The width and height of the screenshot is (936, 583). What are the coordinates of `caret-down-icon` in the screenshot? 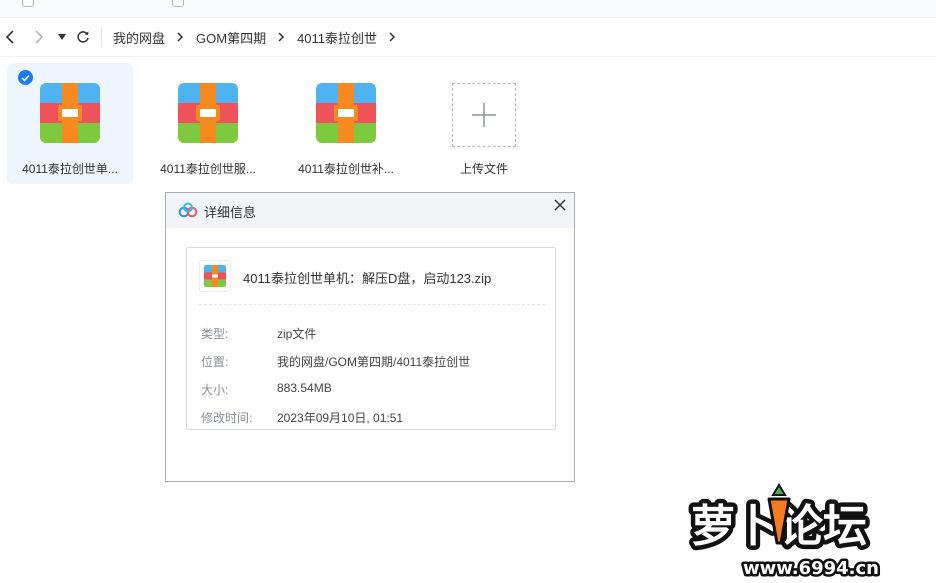 It's located at (62, 37).